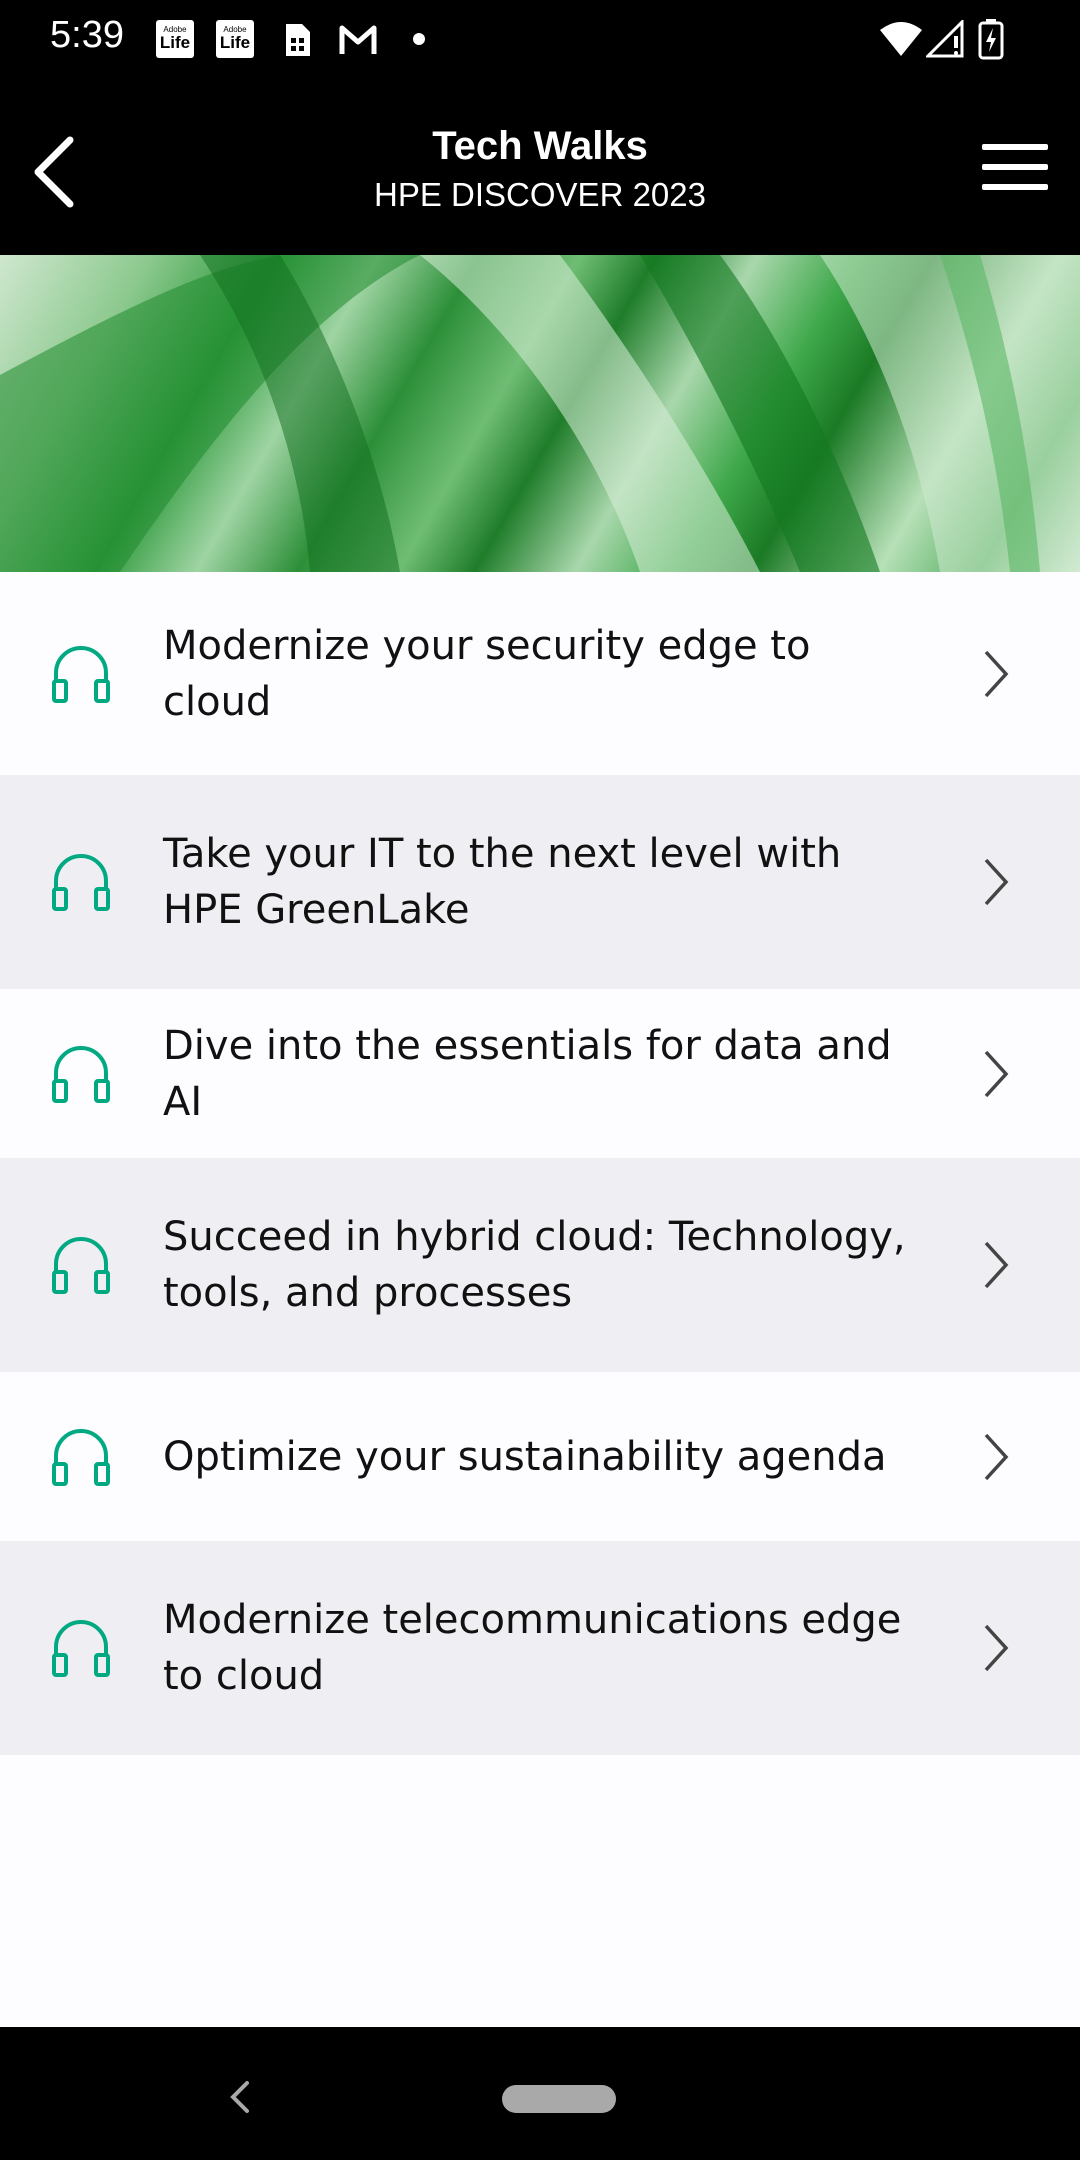 The width and height of the screenshot is (1080, 2160). What do you see at coordinates (559, 2099) in the screenshot?
I see `nav-home-button` at bounding box center [559, 2099].